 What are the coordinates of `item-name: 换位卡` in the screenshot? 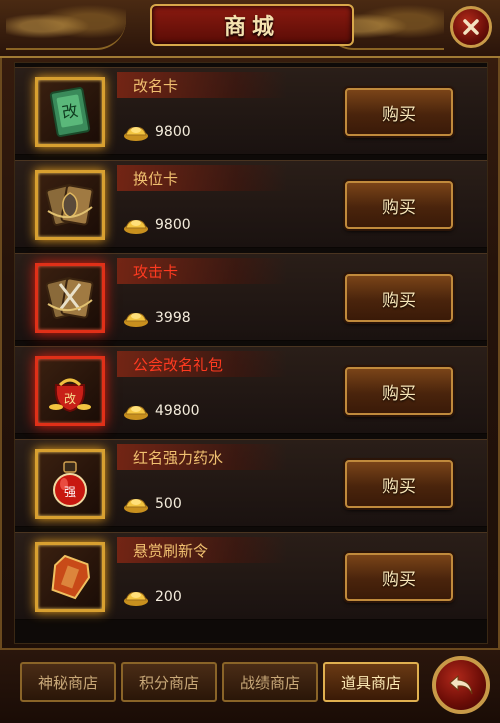 It's located at (156, 178).